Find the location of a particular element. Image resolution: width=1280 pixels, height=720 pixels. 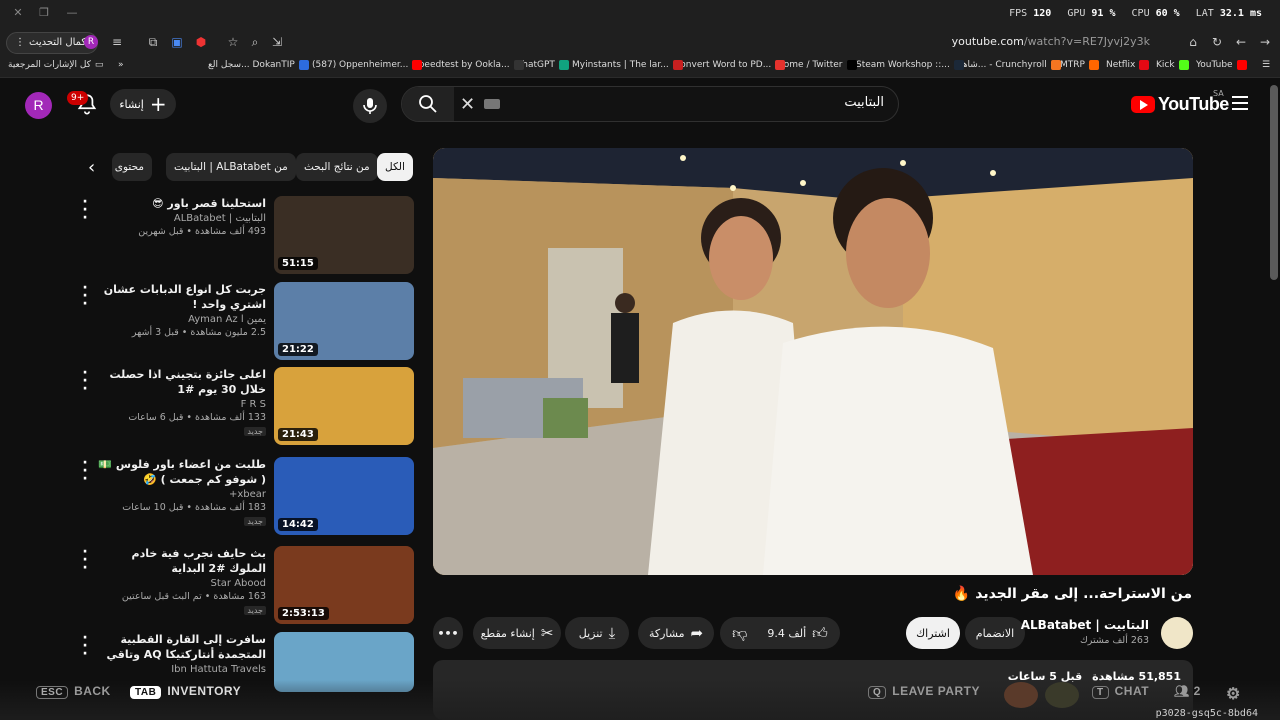

voice-search-button is located at coordinates (370, 106).